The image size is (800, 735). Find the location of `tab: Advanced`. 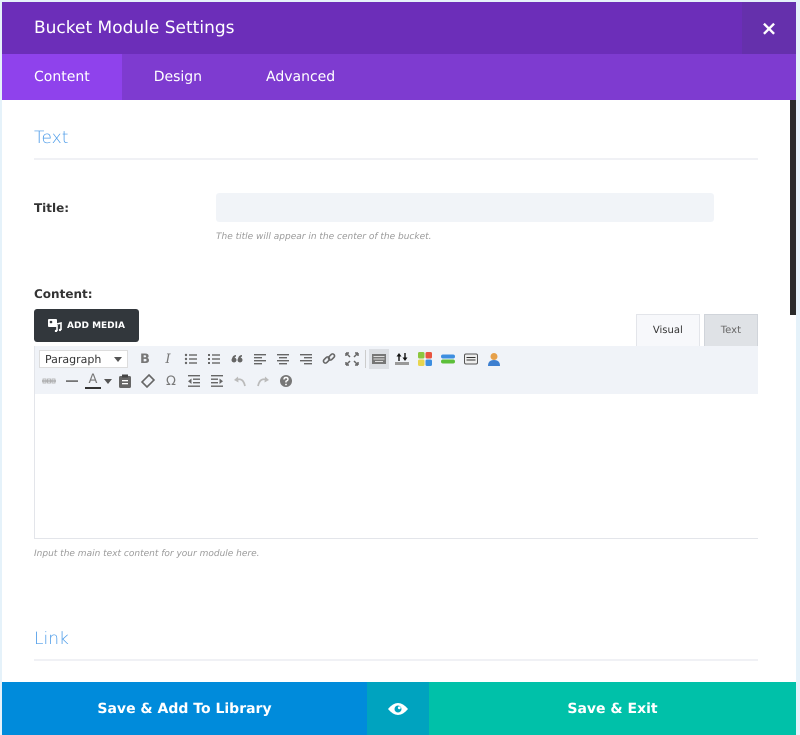

tab: Advanced is located at coordinates (301, 77).